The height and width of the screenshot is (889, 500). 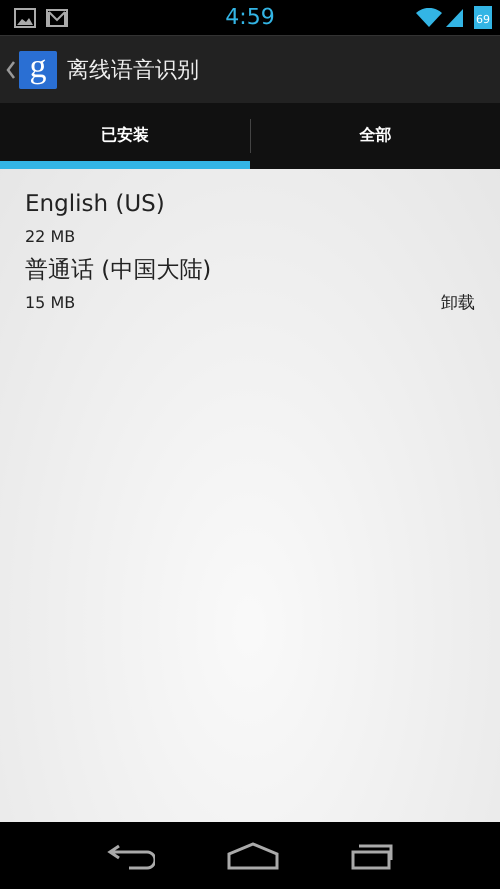 What do you see at coordinates (483, 17) in the screenshot?
I see `battery-icon: 69` at bounding box center [483, 17].